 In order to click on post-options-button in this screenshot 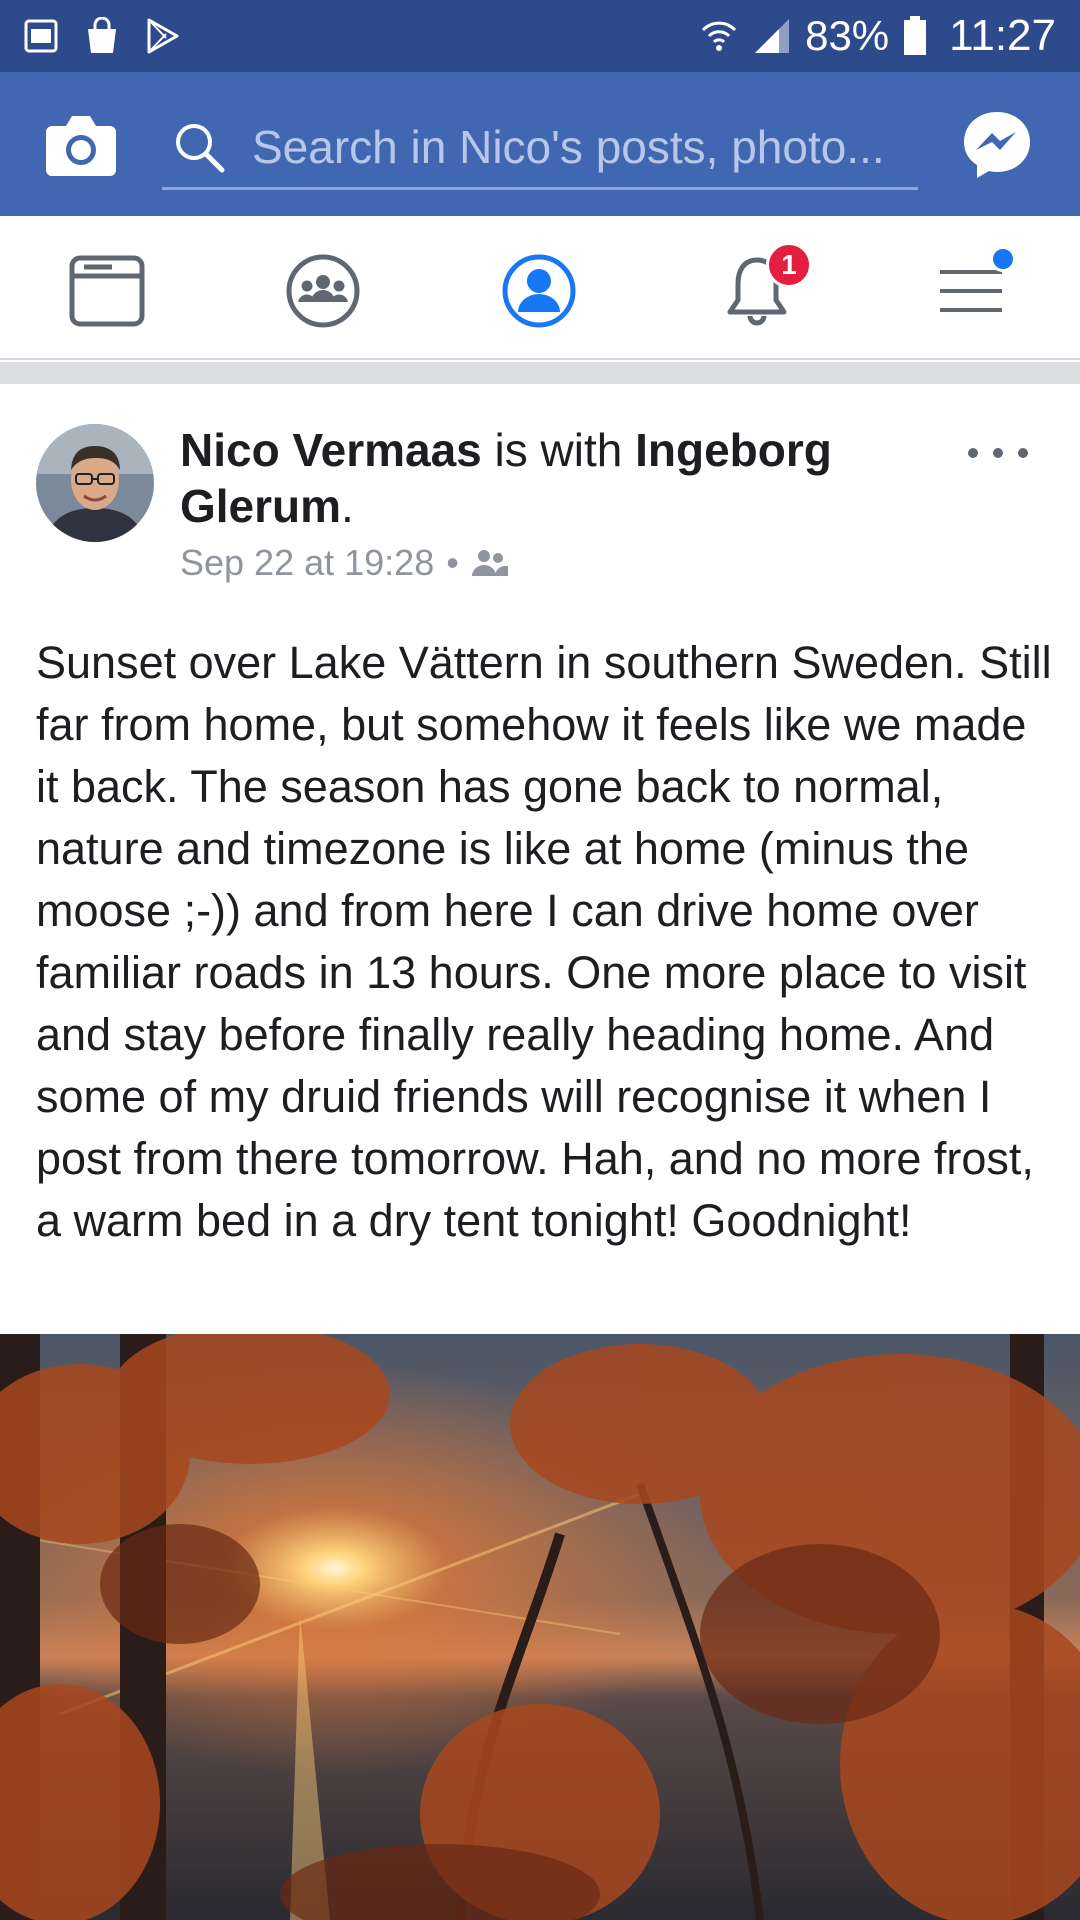, I will do `click(998, 453)`.